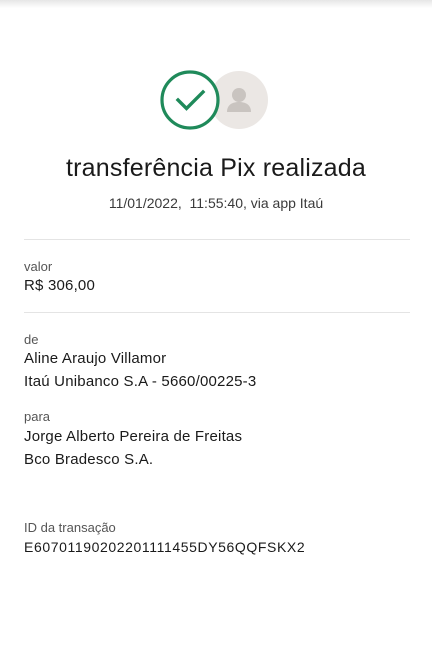 Image resolution: width=432 pixels, height=648 pixels. I want to click on page-title: transferência Pix realizada, so click(216, 168).